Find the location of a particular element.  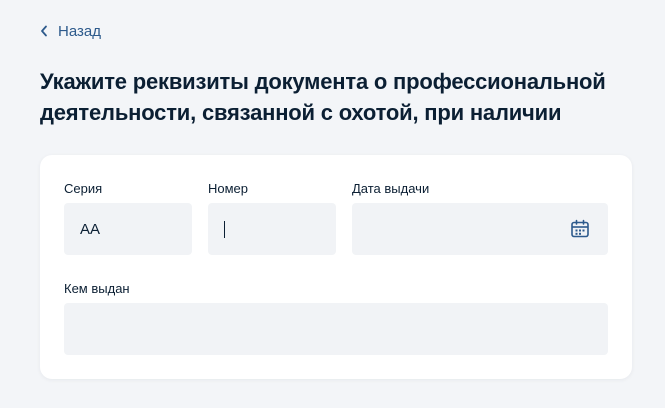

calendar-icon is located at coordinates (580, 229).